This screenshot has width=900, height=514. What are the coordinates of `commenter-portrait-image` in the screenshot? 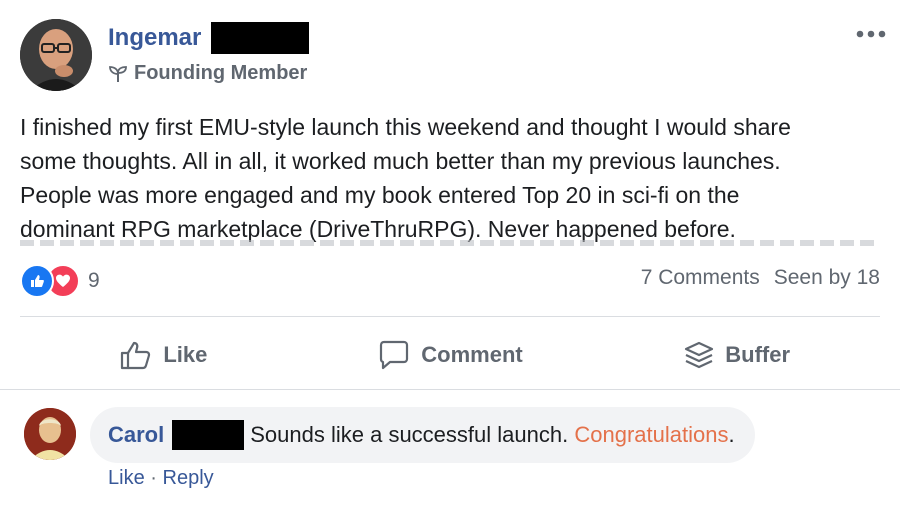 It's located at (50, 434).